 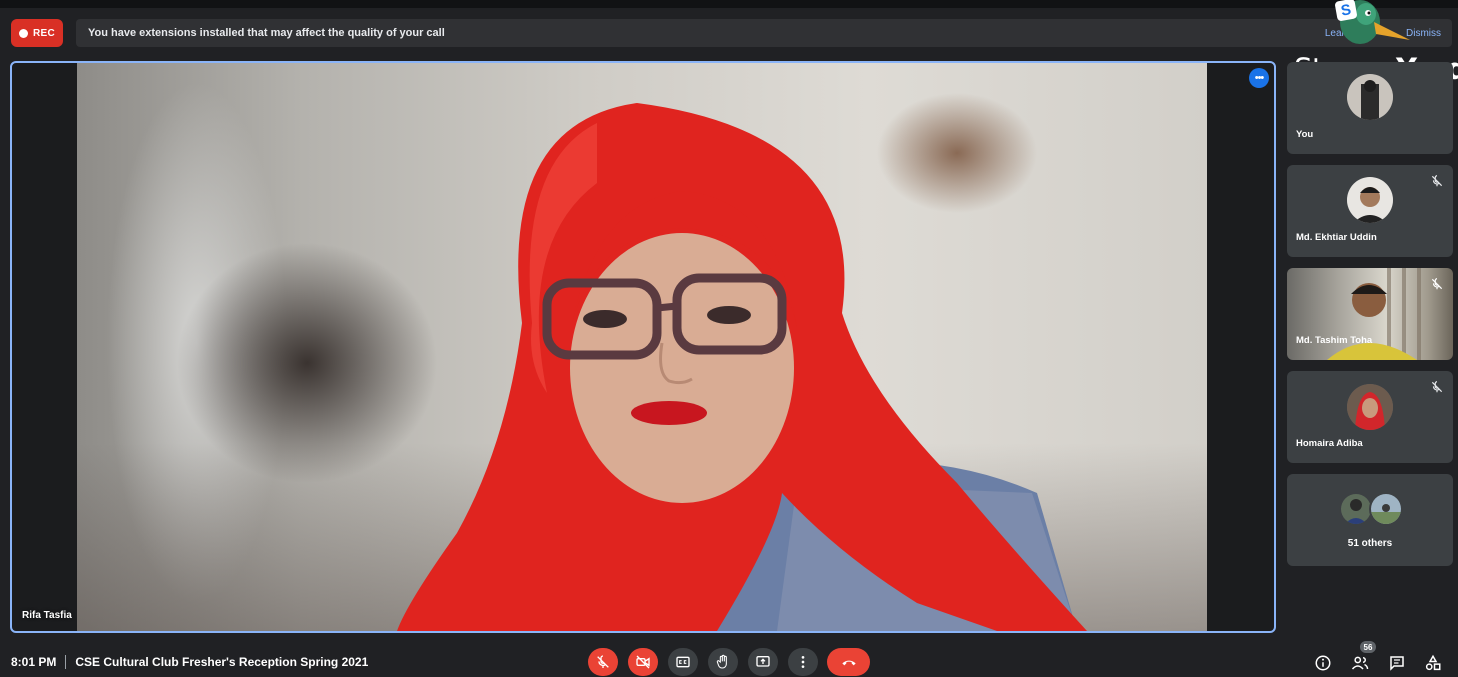 What do you see at coordinates (729, 4) in the screenshot?
I see `top-strip` at bounding box center [729, 4].